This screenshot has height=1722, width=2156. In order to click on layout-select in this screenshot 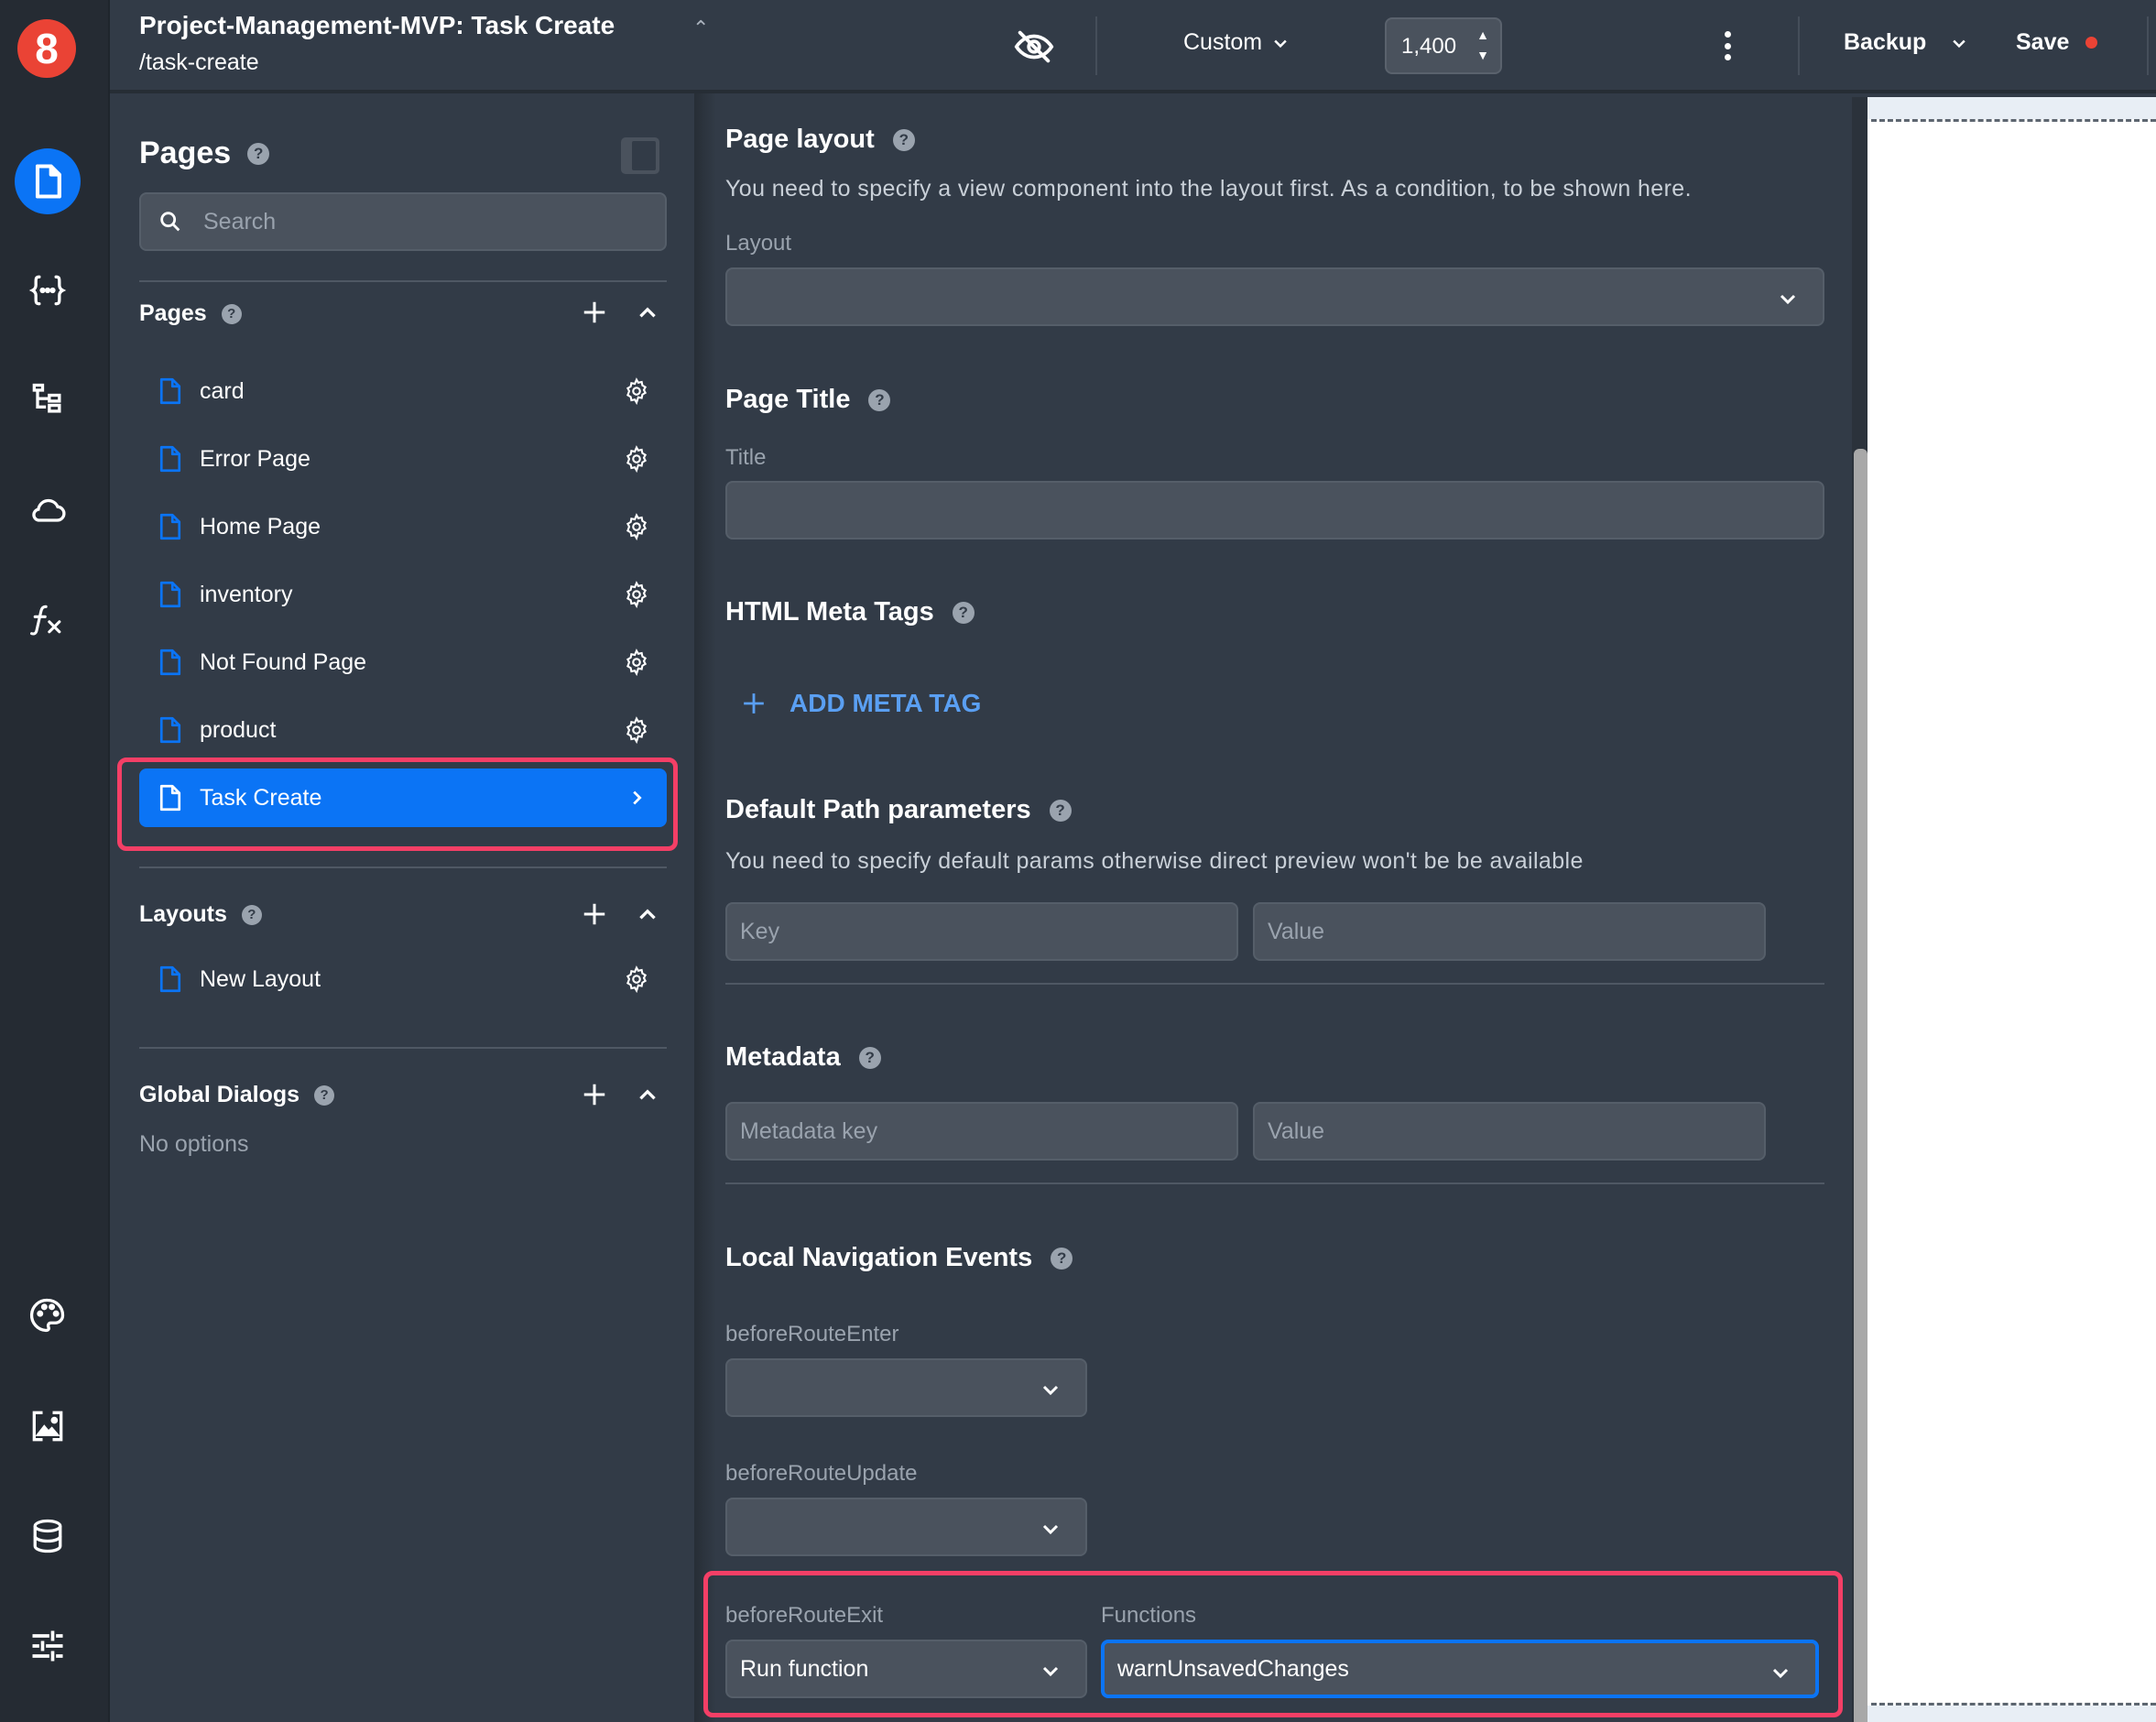, I will do `click(1274, 296)`.